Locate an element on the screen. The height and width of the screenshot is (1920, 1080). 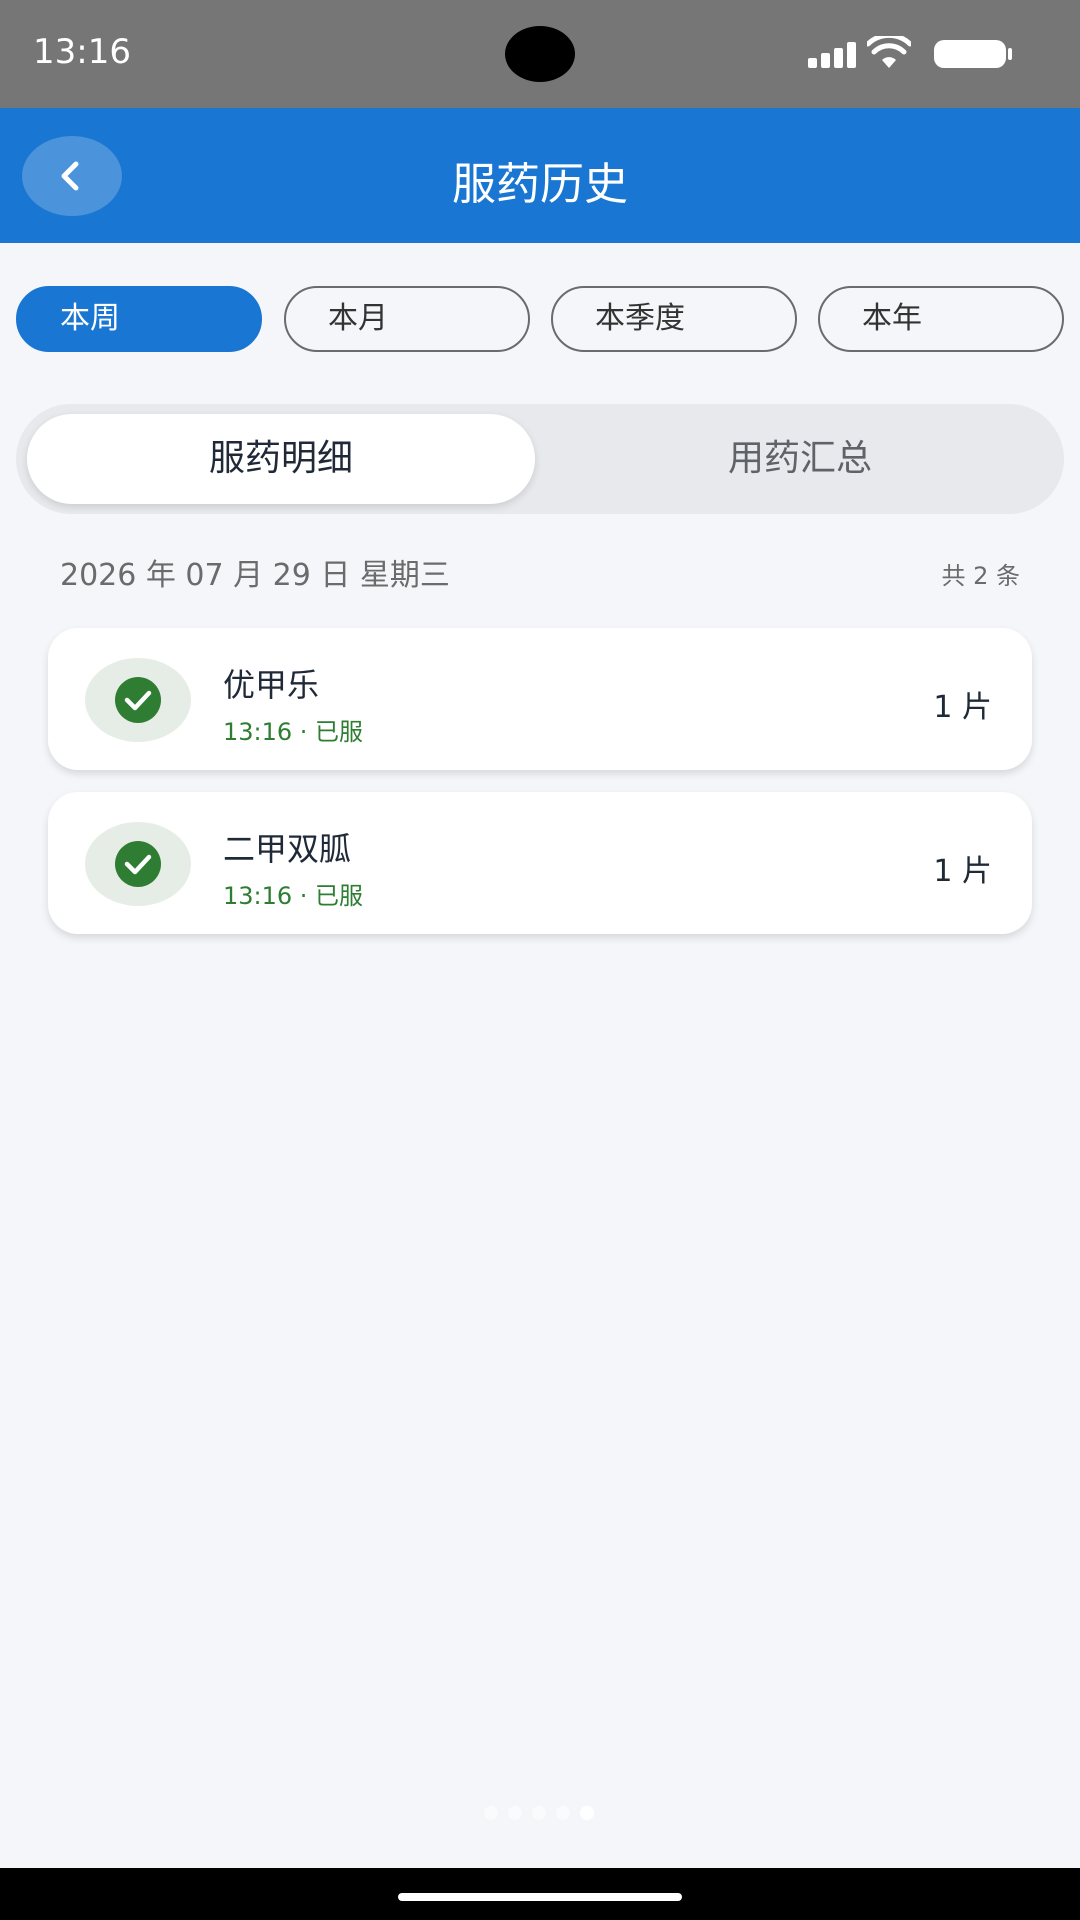
filter-chip-year: 本年 is located at coordinates (941, 319).